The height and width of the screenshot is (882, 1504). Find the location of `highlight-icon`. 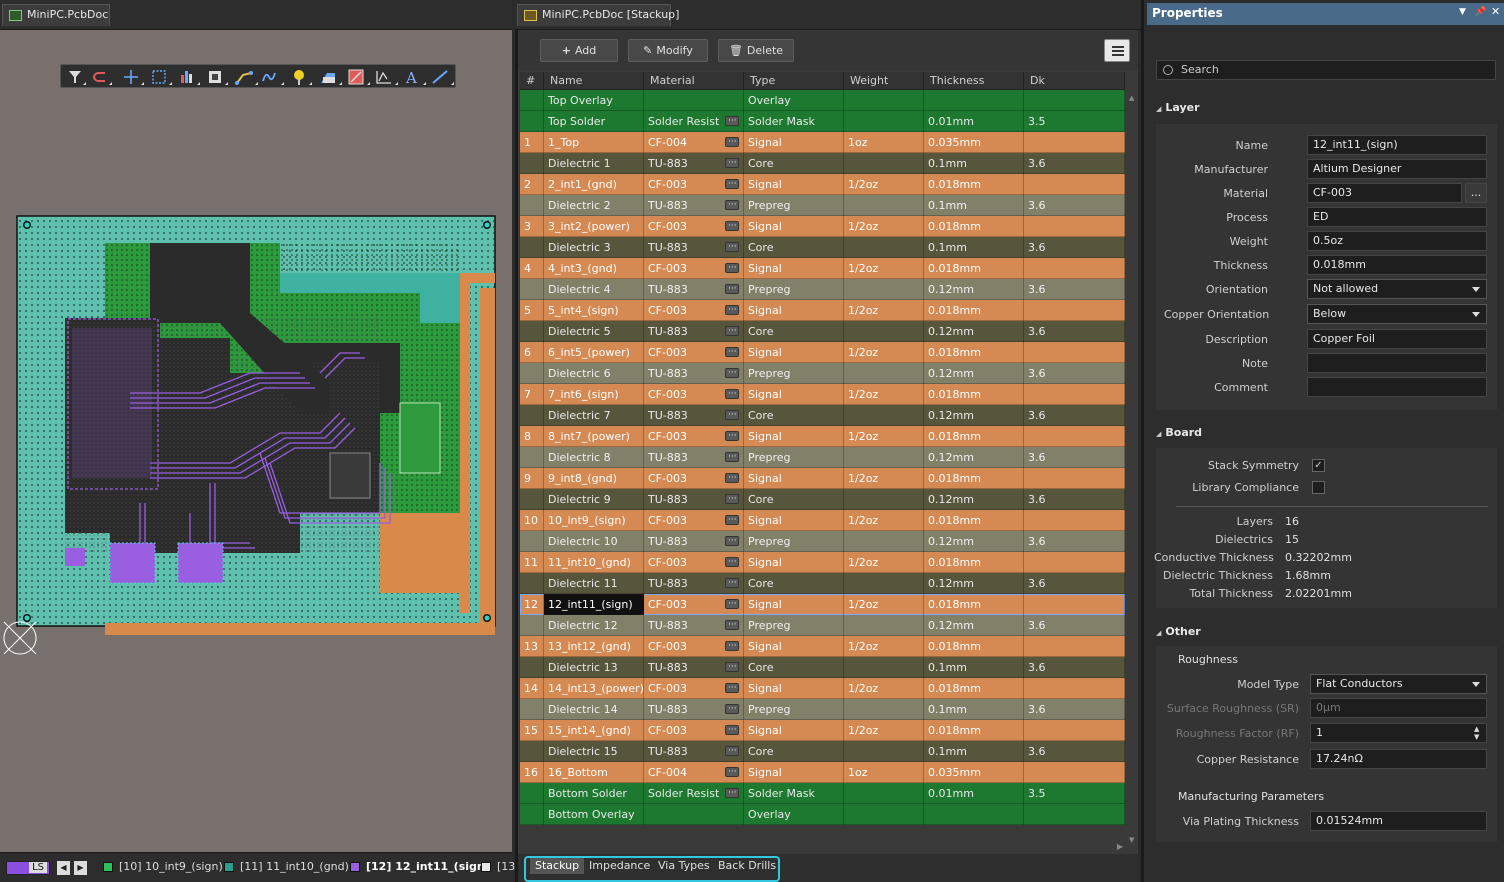

highlight-icon is located at coordinates (356, 77).